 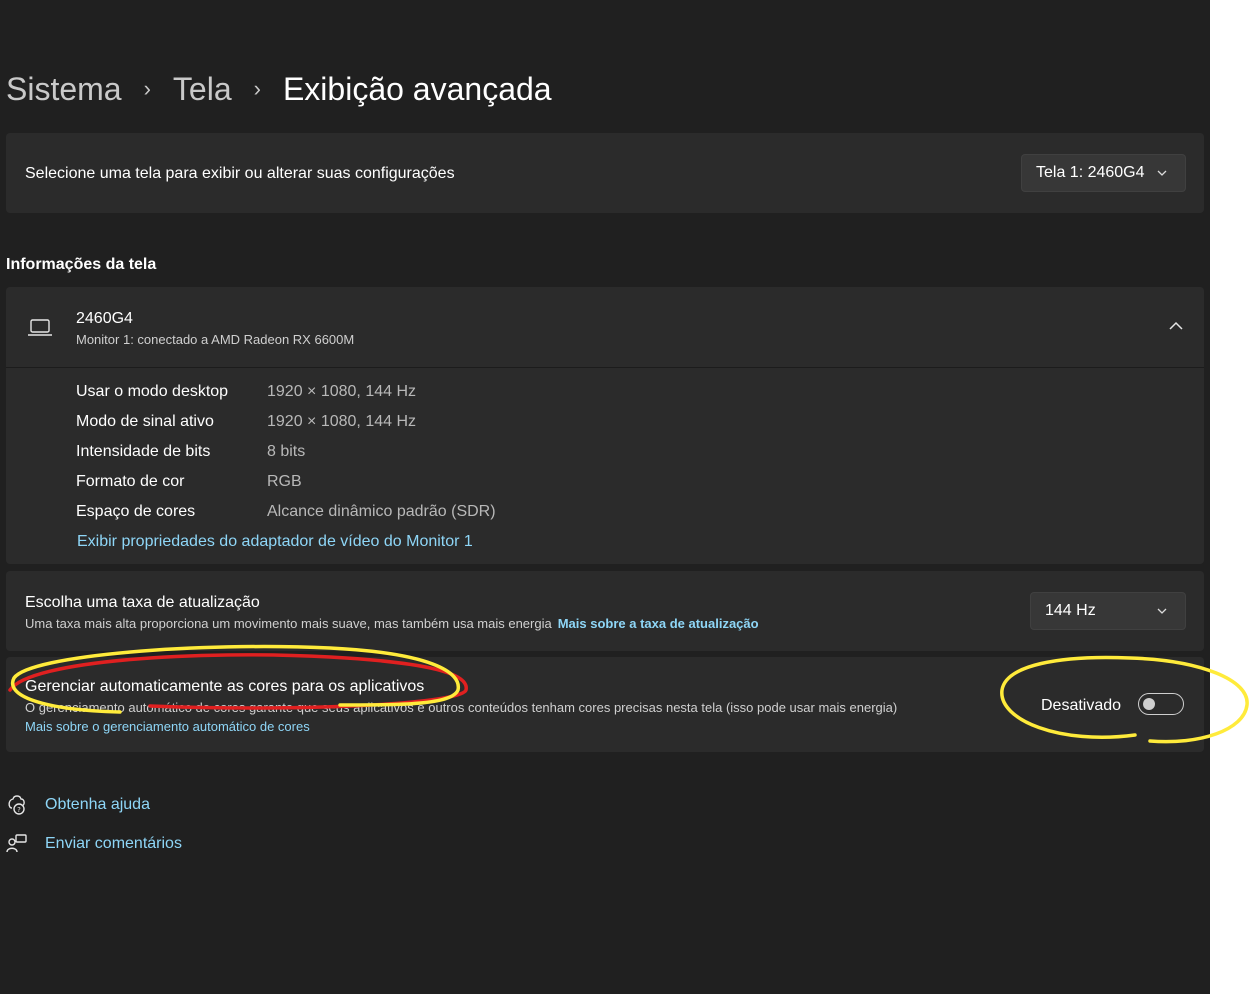 What do you see at coordinates (381, 511) in the screenshot?
I see `info-value: Alcance dinâmico padrão (SDR)` at bounding box center [381, 511].